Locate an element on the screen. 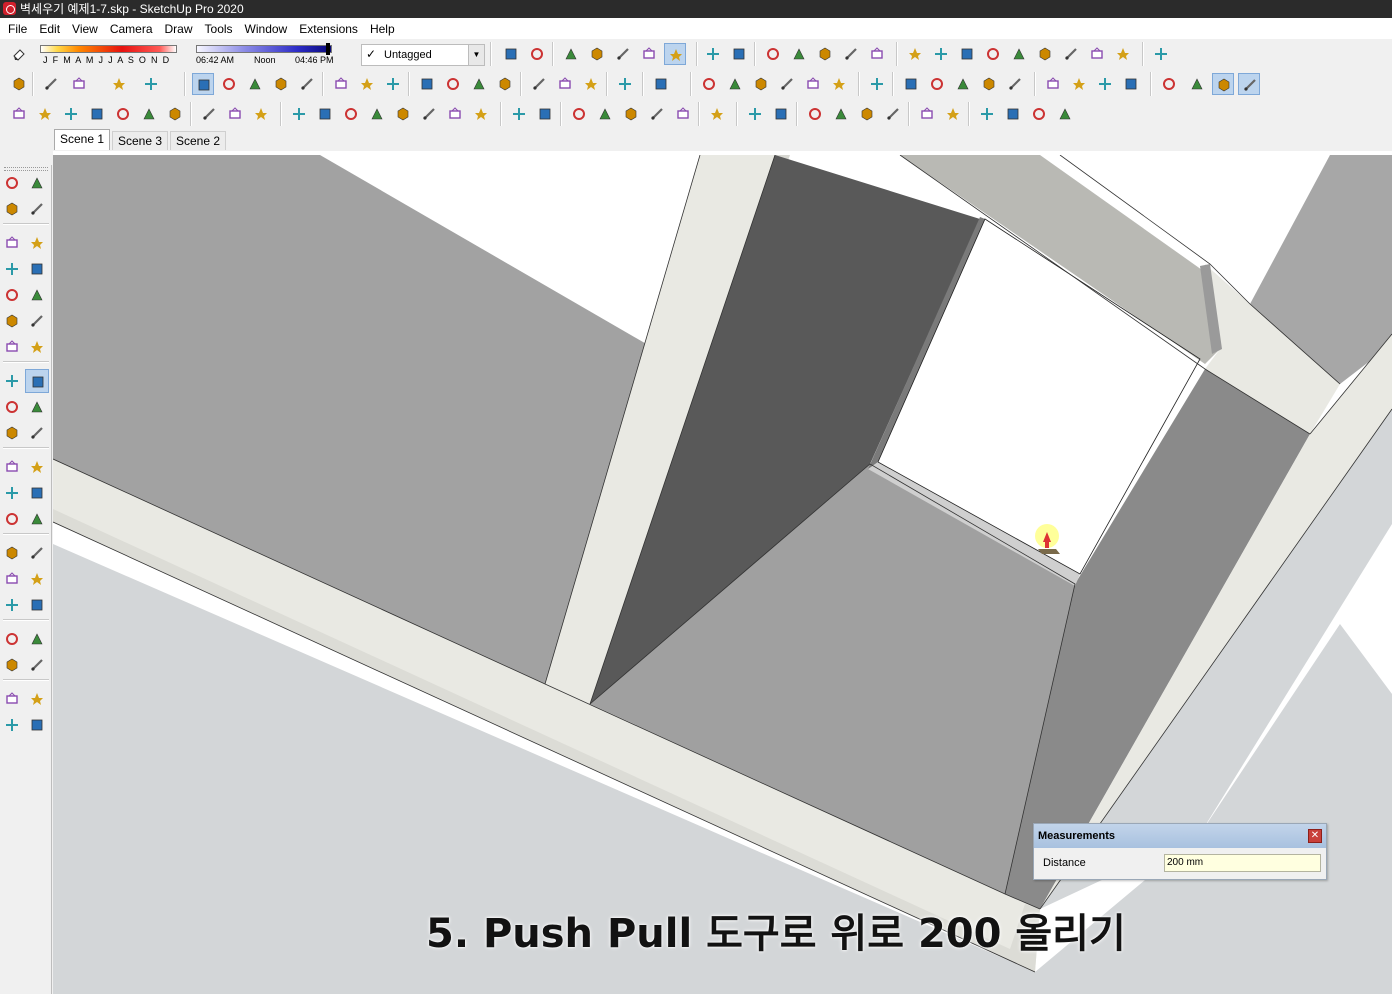 This screenshot has width=1392, height=994. menu-extensions: Extensions is located at coordinates (328, 29).